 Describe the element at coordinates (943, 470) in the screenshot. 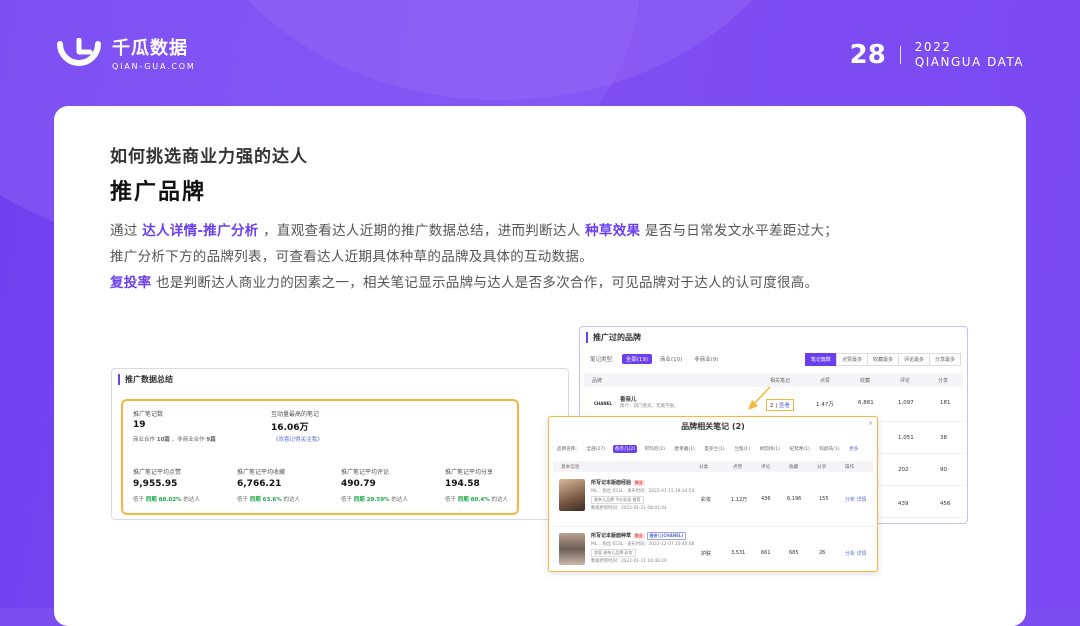

I see `shares: 90` at that location.